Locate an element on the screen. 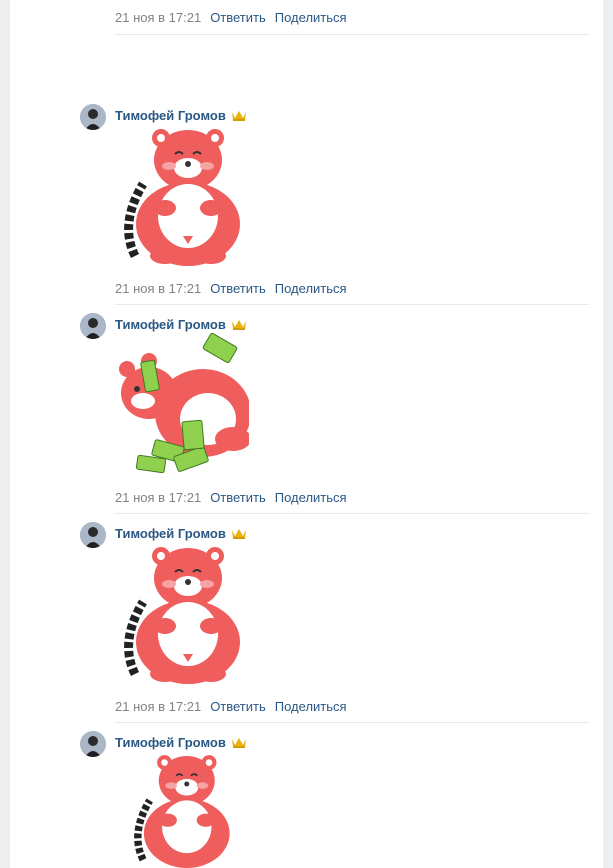 The height and width of the screenshot is (868, 613). money-tiger-sticker is located at coordinates (181, 404).